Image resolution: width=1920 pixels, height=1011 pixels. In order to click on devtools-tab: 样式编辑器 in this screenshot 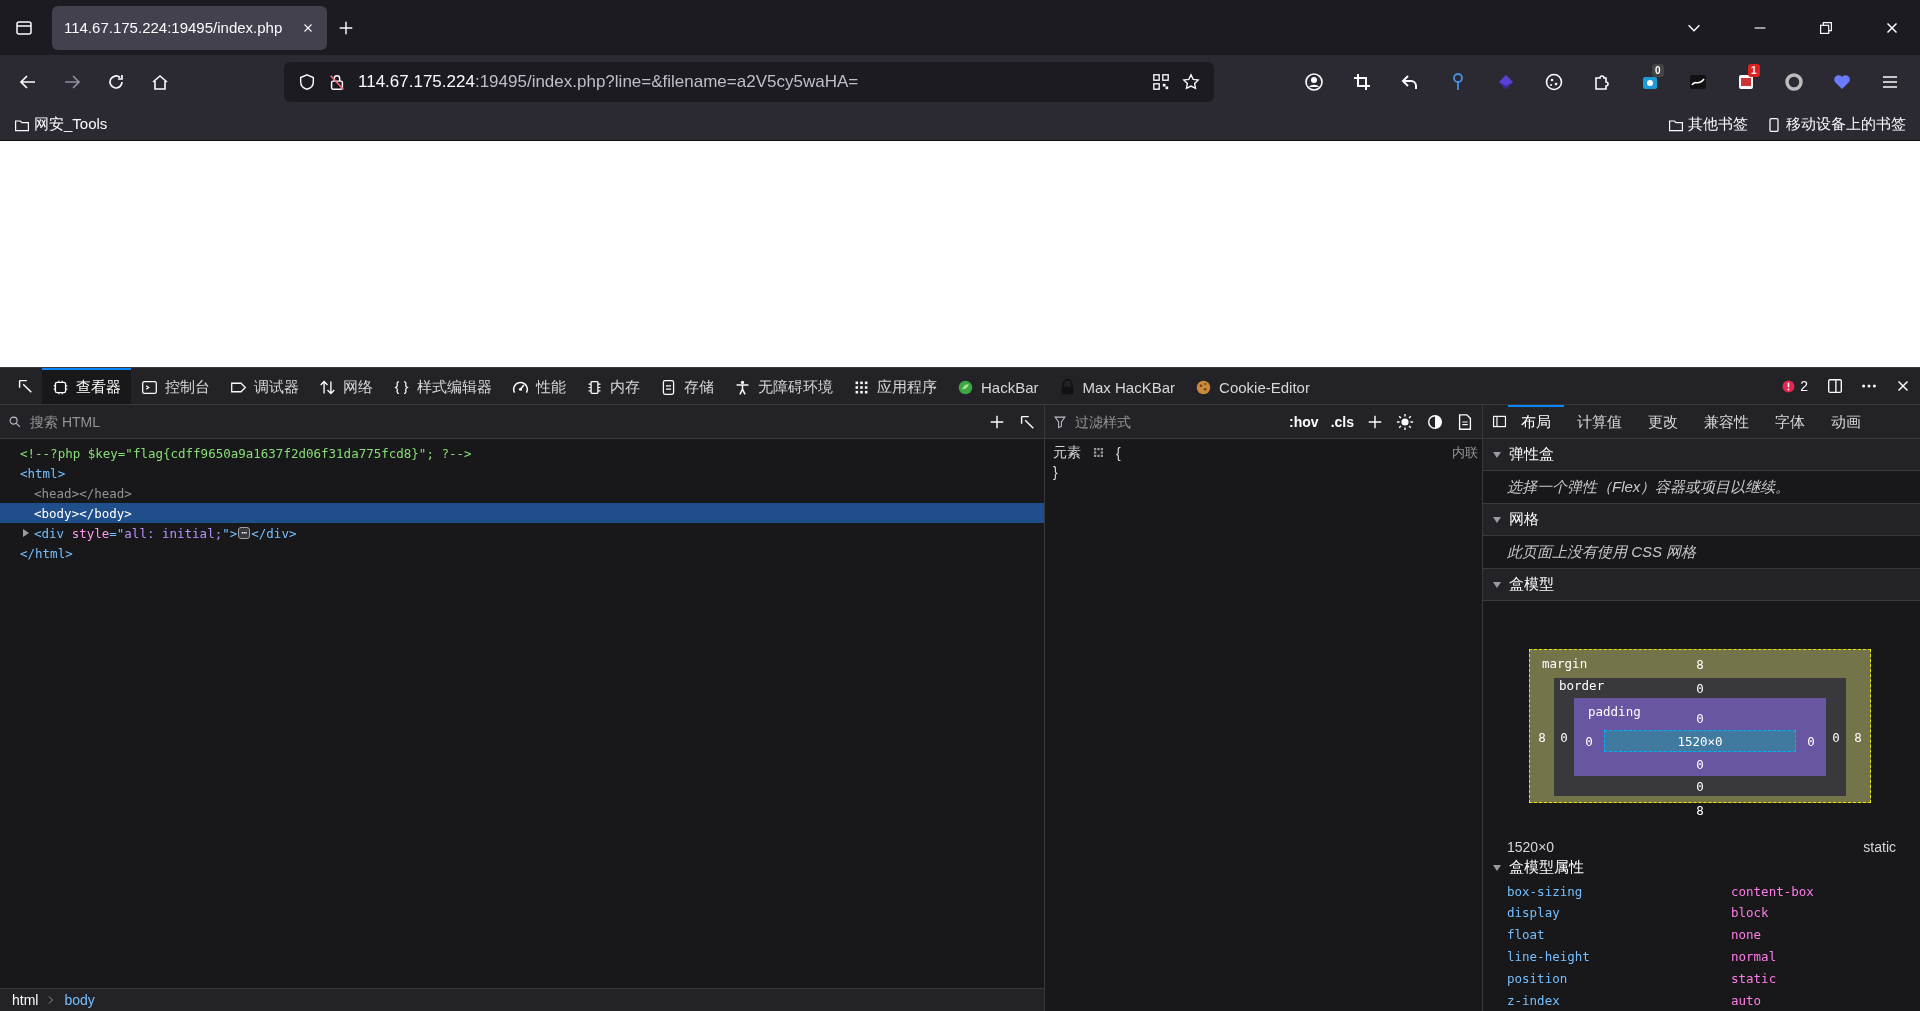, I will do `click(442, 386)`.